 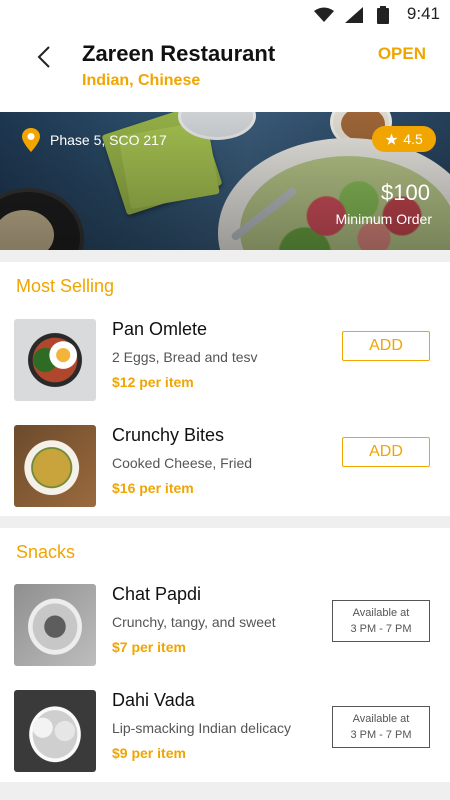 I want to click on section-title: Snacks, so click(x=46, y=552).